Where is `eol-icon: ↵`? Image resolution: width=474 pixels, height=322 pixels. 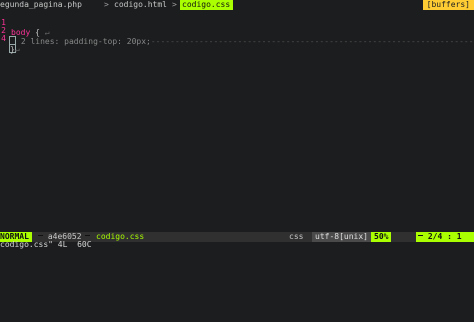 eol-icon: ↵ is located at coordinates (17, 49).